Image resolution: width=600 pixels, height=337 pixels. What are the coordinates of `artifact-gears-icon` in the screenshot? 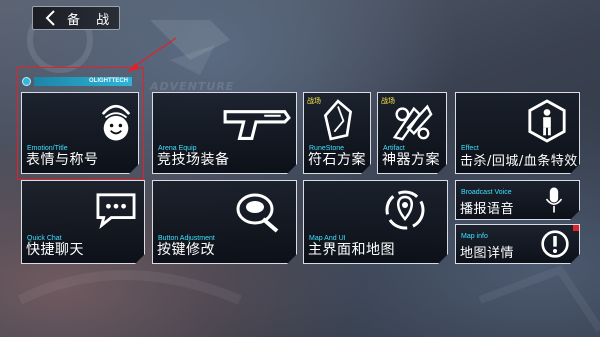 It's located at (411, 121).